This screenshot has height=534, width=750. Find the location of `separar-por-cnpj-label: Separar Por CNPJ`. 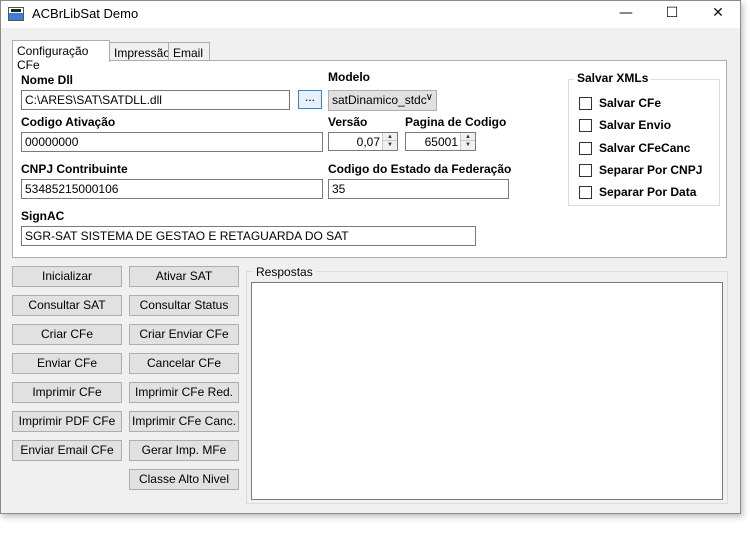

separar-por-cnpj-label: Separar Por CNPJ is located at coordinates (651, 170).